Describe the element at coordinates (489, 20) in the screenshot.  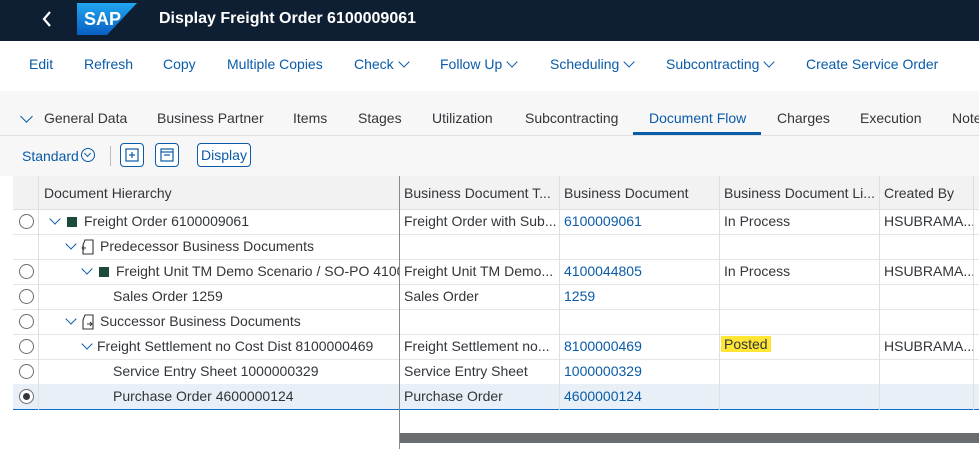
I see `shell-bar: SAP Display Freight Order 6100009061` at that location.